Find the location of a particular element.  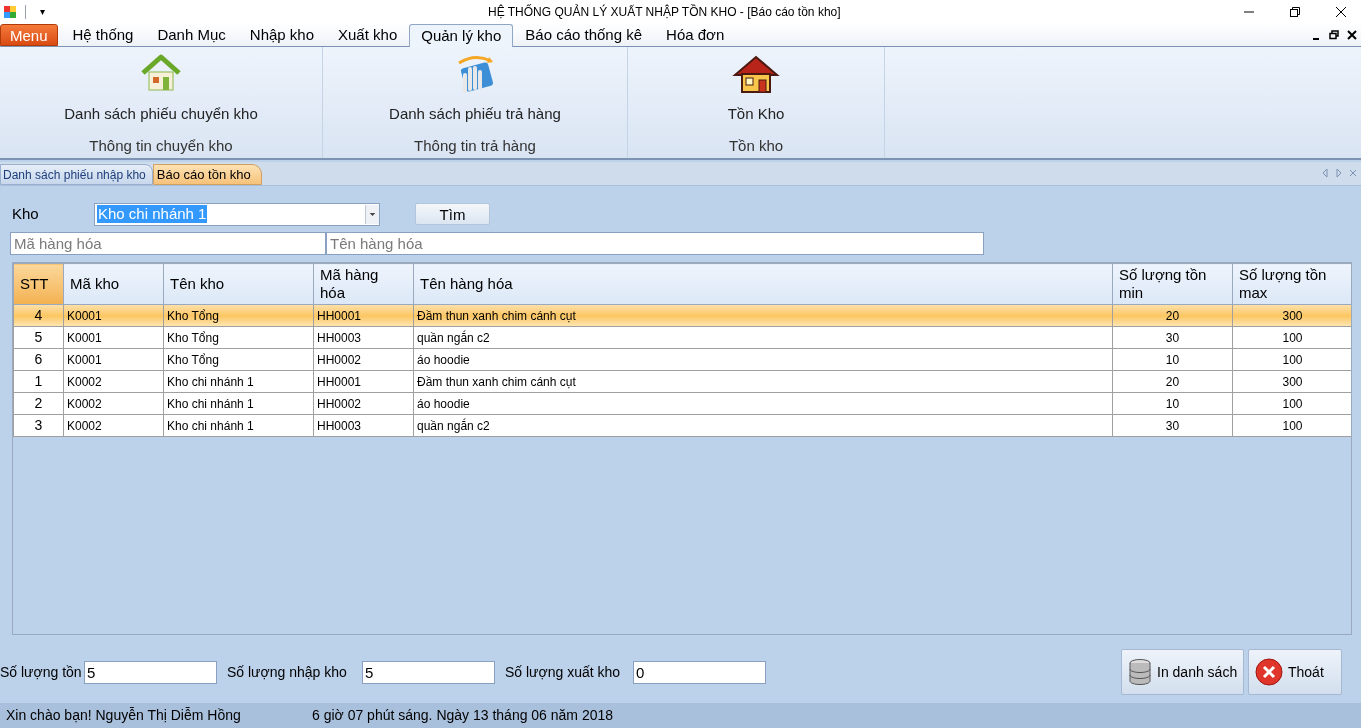

ribbon-button: Danh sách phiếu trả hàng is located at coordinates (475, 89).